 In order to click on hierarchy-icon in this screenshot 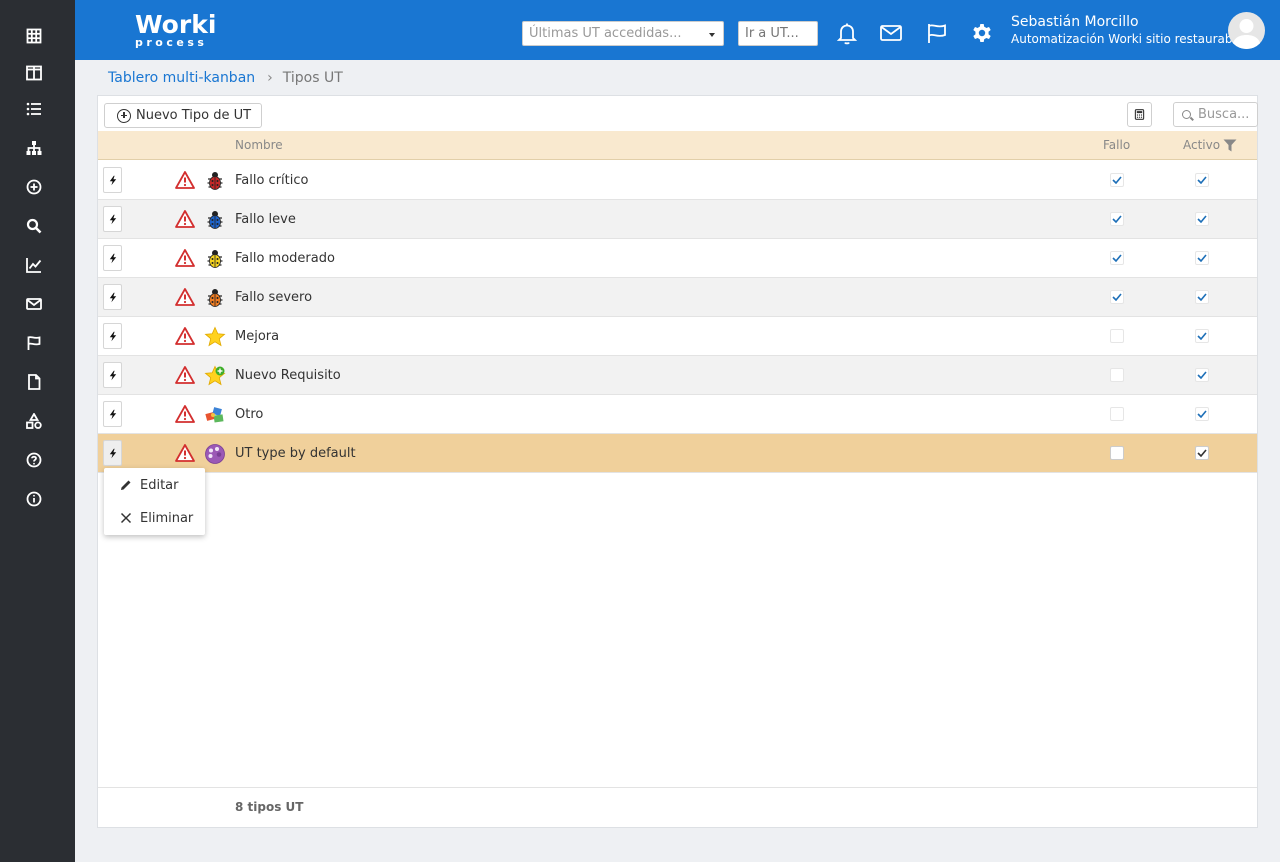, I will do `click(34, 148)`.